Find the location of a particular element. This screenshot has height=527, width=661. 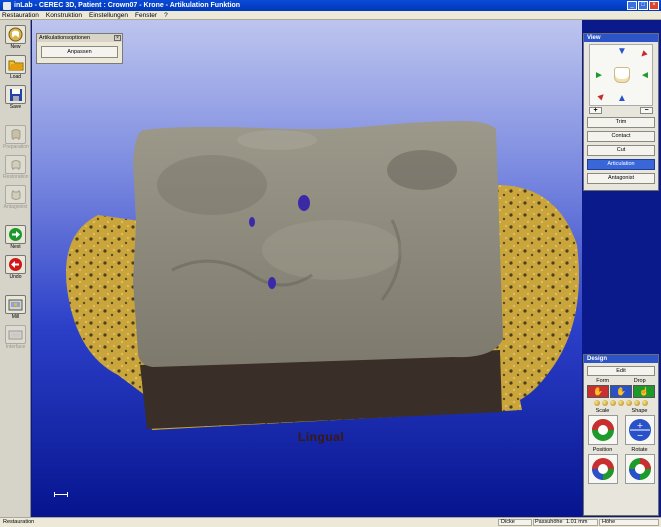

window-controls: _ □ × is located at coordinates (643, 5).